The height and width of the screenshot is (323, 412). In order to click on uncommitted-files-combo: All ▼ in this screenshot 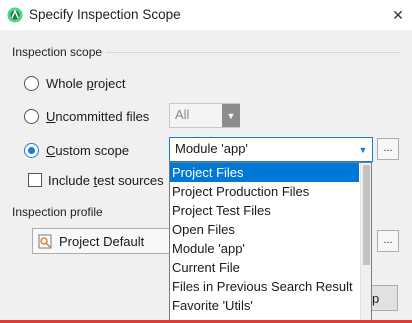, I will do `click(204, 115)`.